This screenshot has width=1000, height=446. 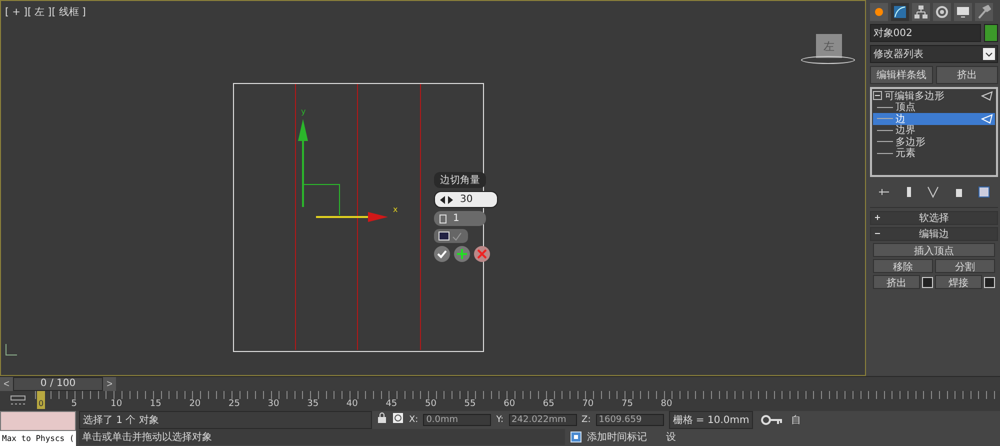 What do you see at coordinates (934, 218) in the screenshot?
I see `rollout-header: 软选择` at bounding box center [934, 218].